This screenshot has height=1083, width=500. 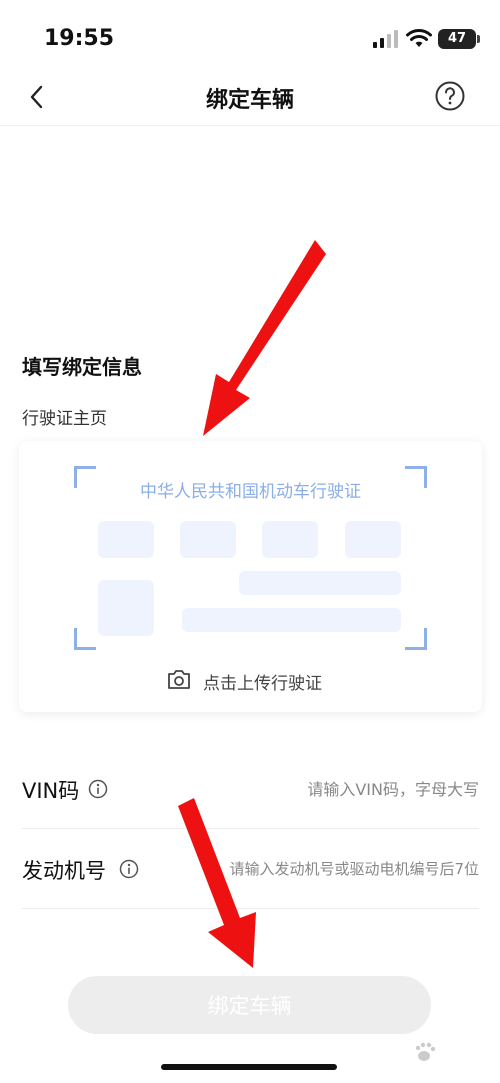 What do you see at coordinates (129, 869) in the screenshot?
I see `engine-number-info-icon` at bounding box center [129, 869].